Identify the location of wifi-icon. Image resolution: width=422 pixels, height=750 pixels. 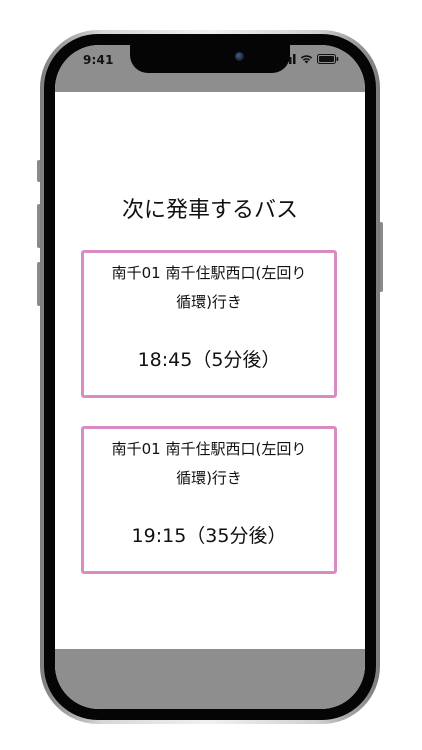
(306, 59).